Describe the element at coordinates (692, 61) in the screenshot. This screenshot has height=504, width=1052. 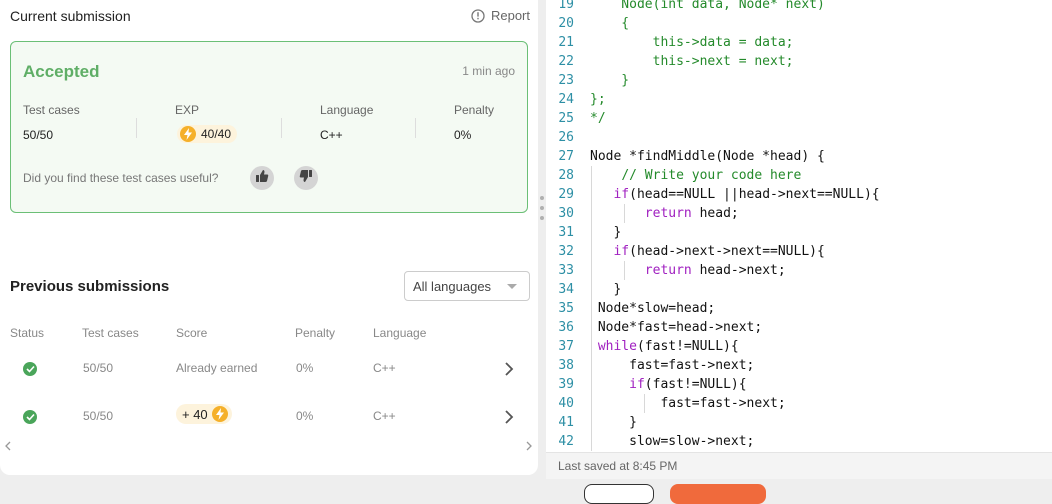
I see `line-code: this->next = next;` at that location.